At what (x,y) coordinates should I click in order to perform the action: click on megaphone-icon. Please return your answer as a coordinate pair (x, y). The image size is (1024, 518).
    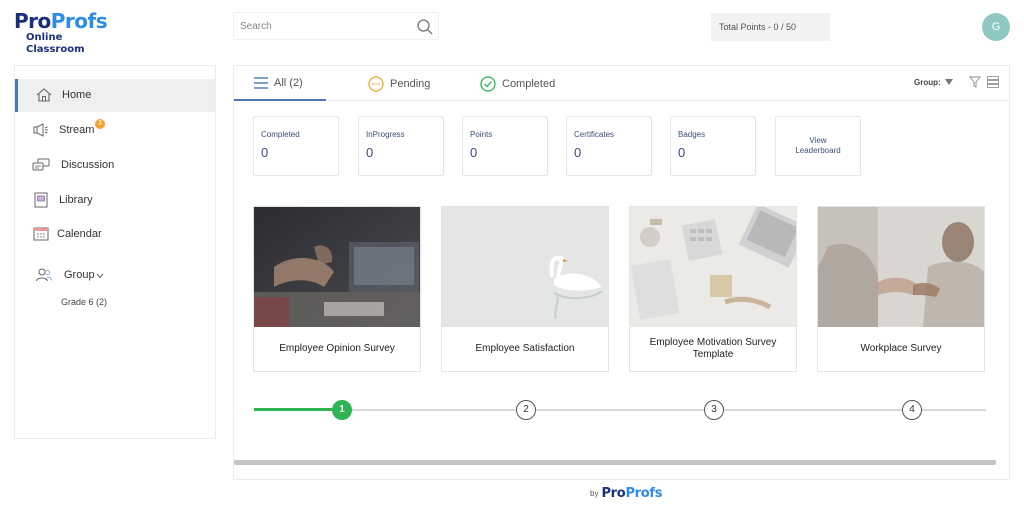
    Looking at the image, I should click on (40, 130).